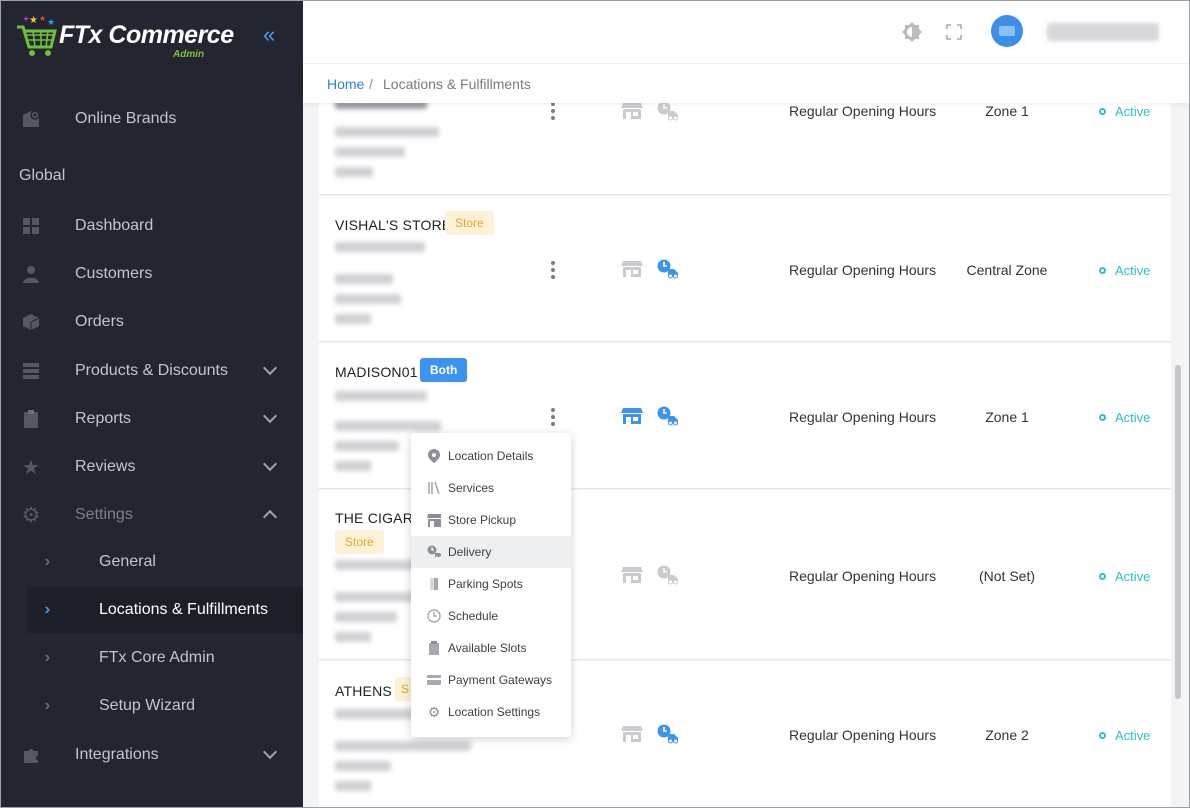  Describe the element at coordinates (471, 488) in the screenshot. I see `menu-item-label: Services` at that location.